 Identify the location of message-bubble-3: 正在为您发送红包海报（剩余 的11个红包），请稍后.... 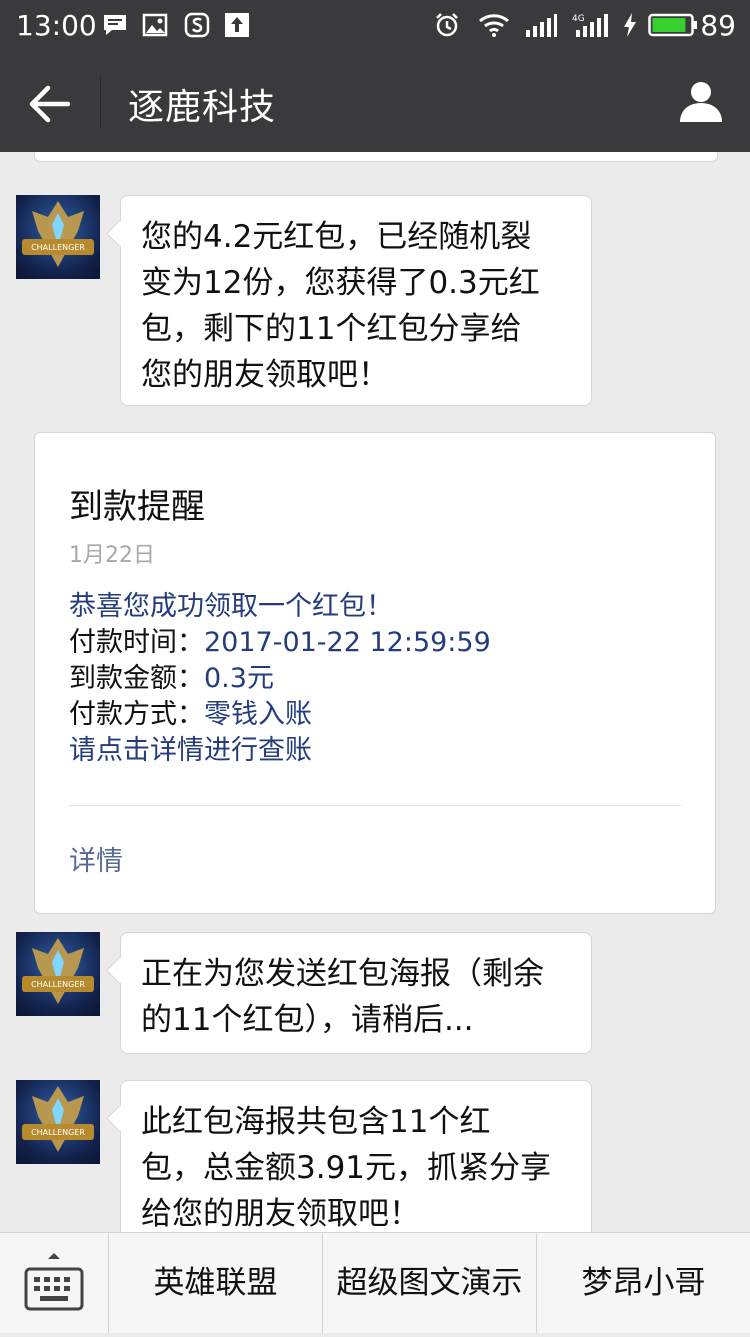
(356, 993).